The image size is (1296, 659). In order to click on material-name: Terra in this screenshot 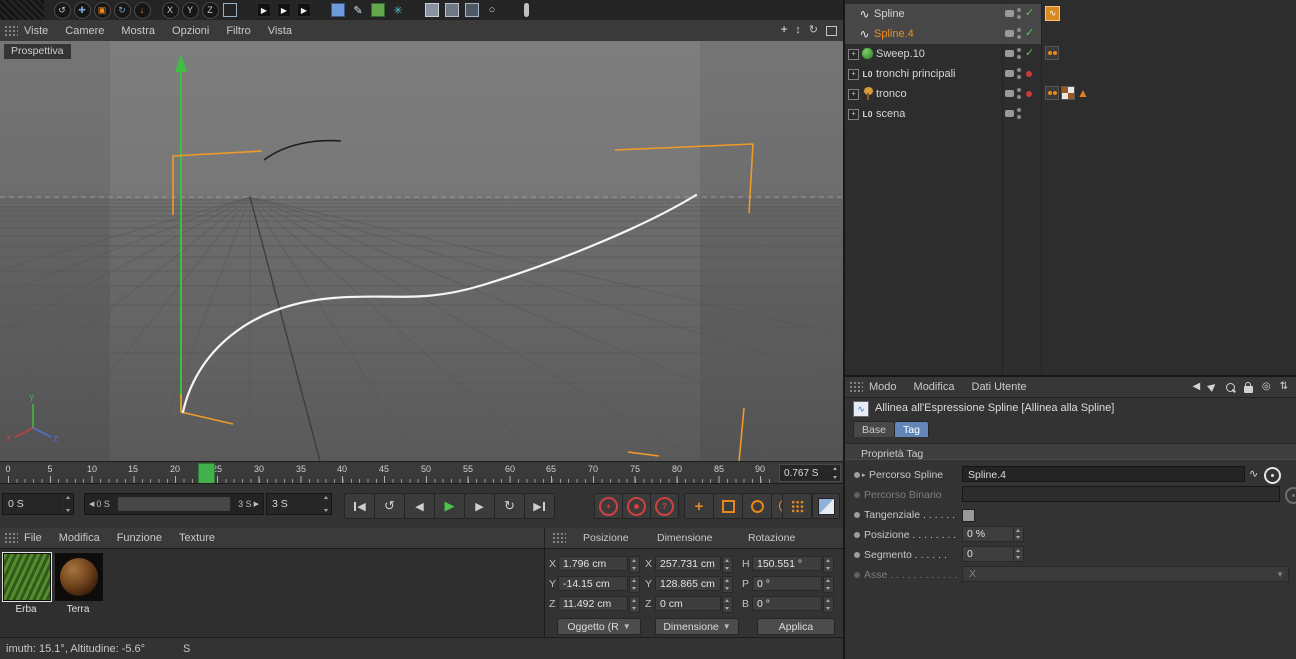, I will do `click(78, 609)`.